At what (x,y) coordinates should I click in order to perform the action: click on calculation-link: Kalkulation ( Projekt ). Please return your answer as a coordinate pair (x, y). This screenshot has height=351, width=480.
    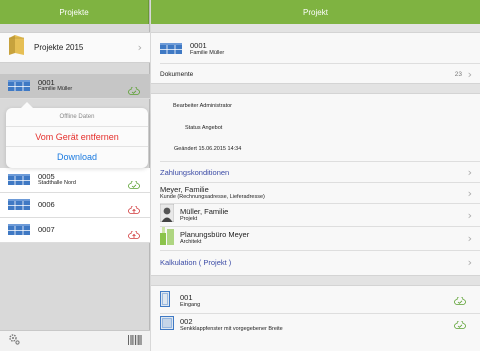
    Looking at the image, I should click on (195, 262).